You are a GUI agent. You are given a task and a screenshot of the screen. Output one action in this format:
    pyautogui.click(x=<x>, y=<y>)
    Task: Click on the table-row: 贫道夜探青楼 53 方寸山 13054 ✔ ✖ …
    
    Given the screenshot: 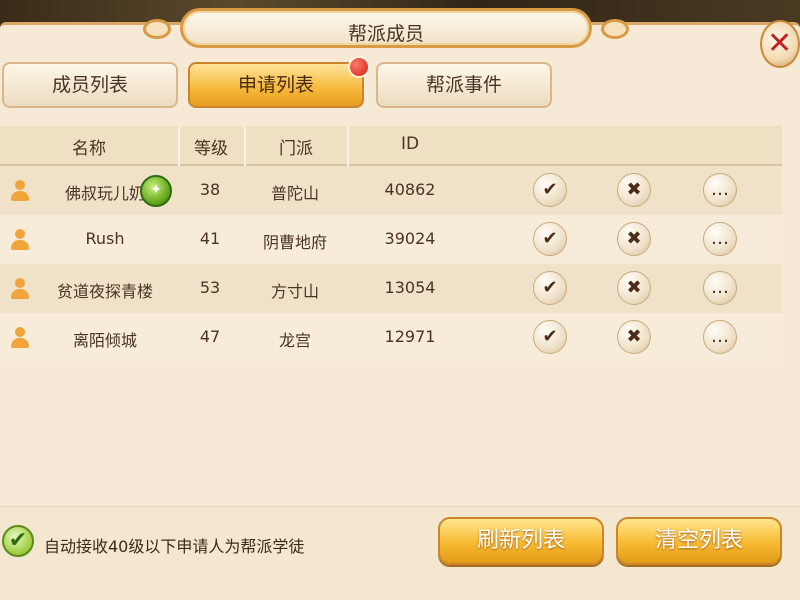 What is the action you would take?
    pyautogui.click(x=391, y=288)
    